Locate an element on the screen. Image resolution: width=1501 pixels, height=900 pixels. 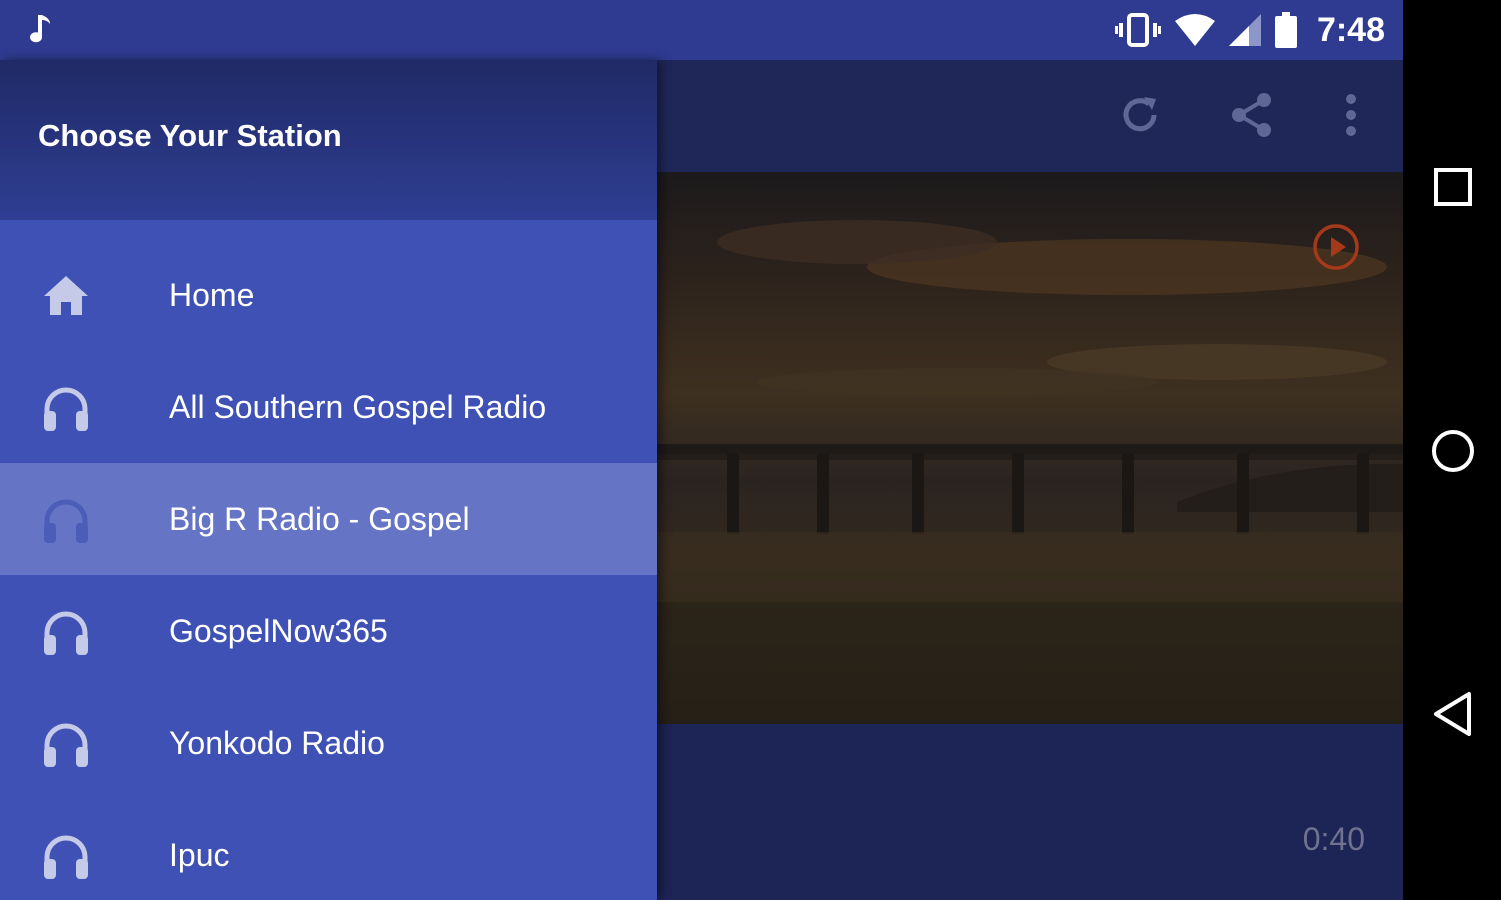
wifi-icon is located at coordinates (1194, 30).